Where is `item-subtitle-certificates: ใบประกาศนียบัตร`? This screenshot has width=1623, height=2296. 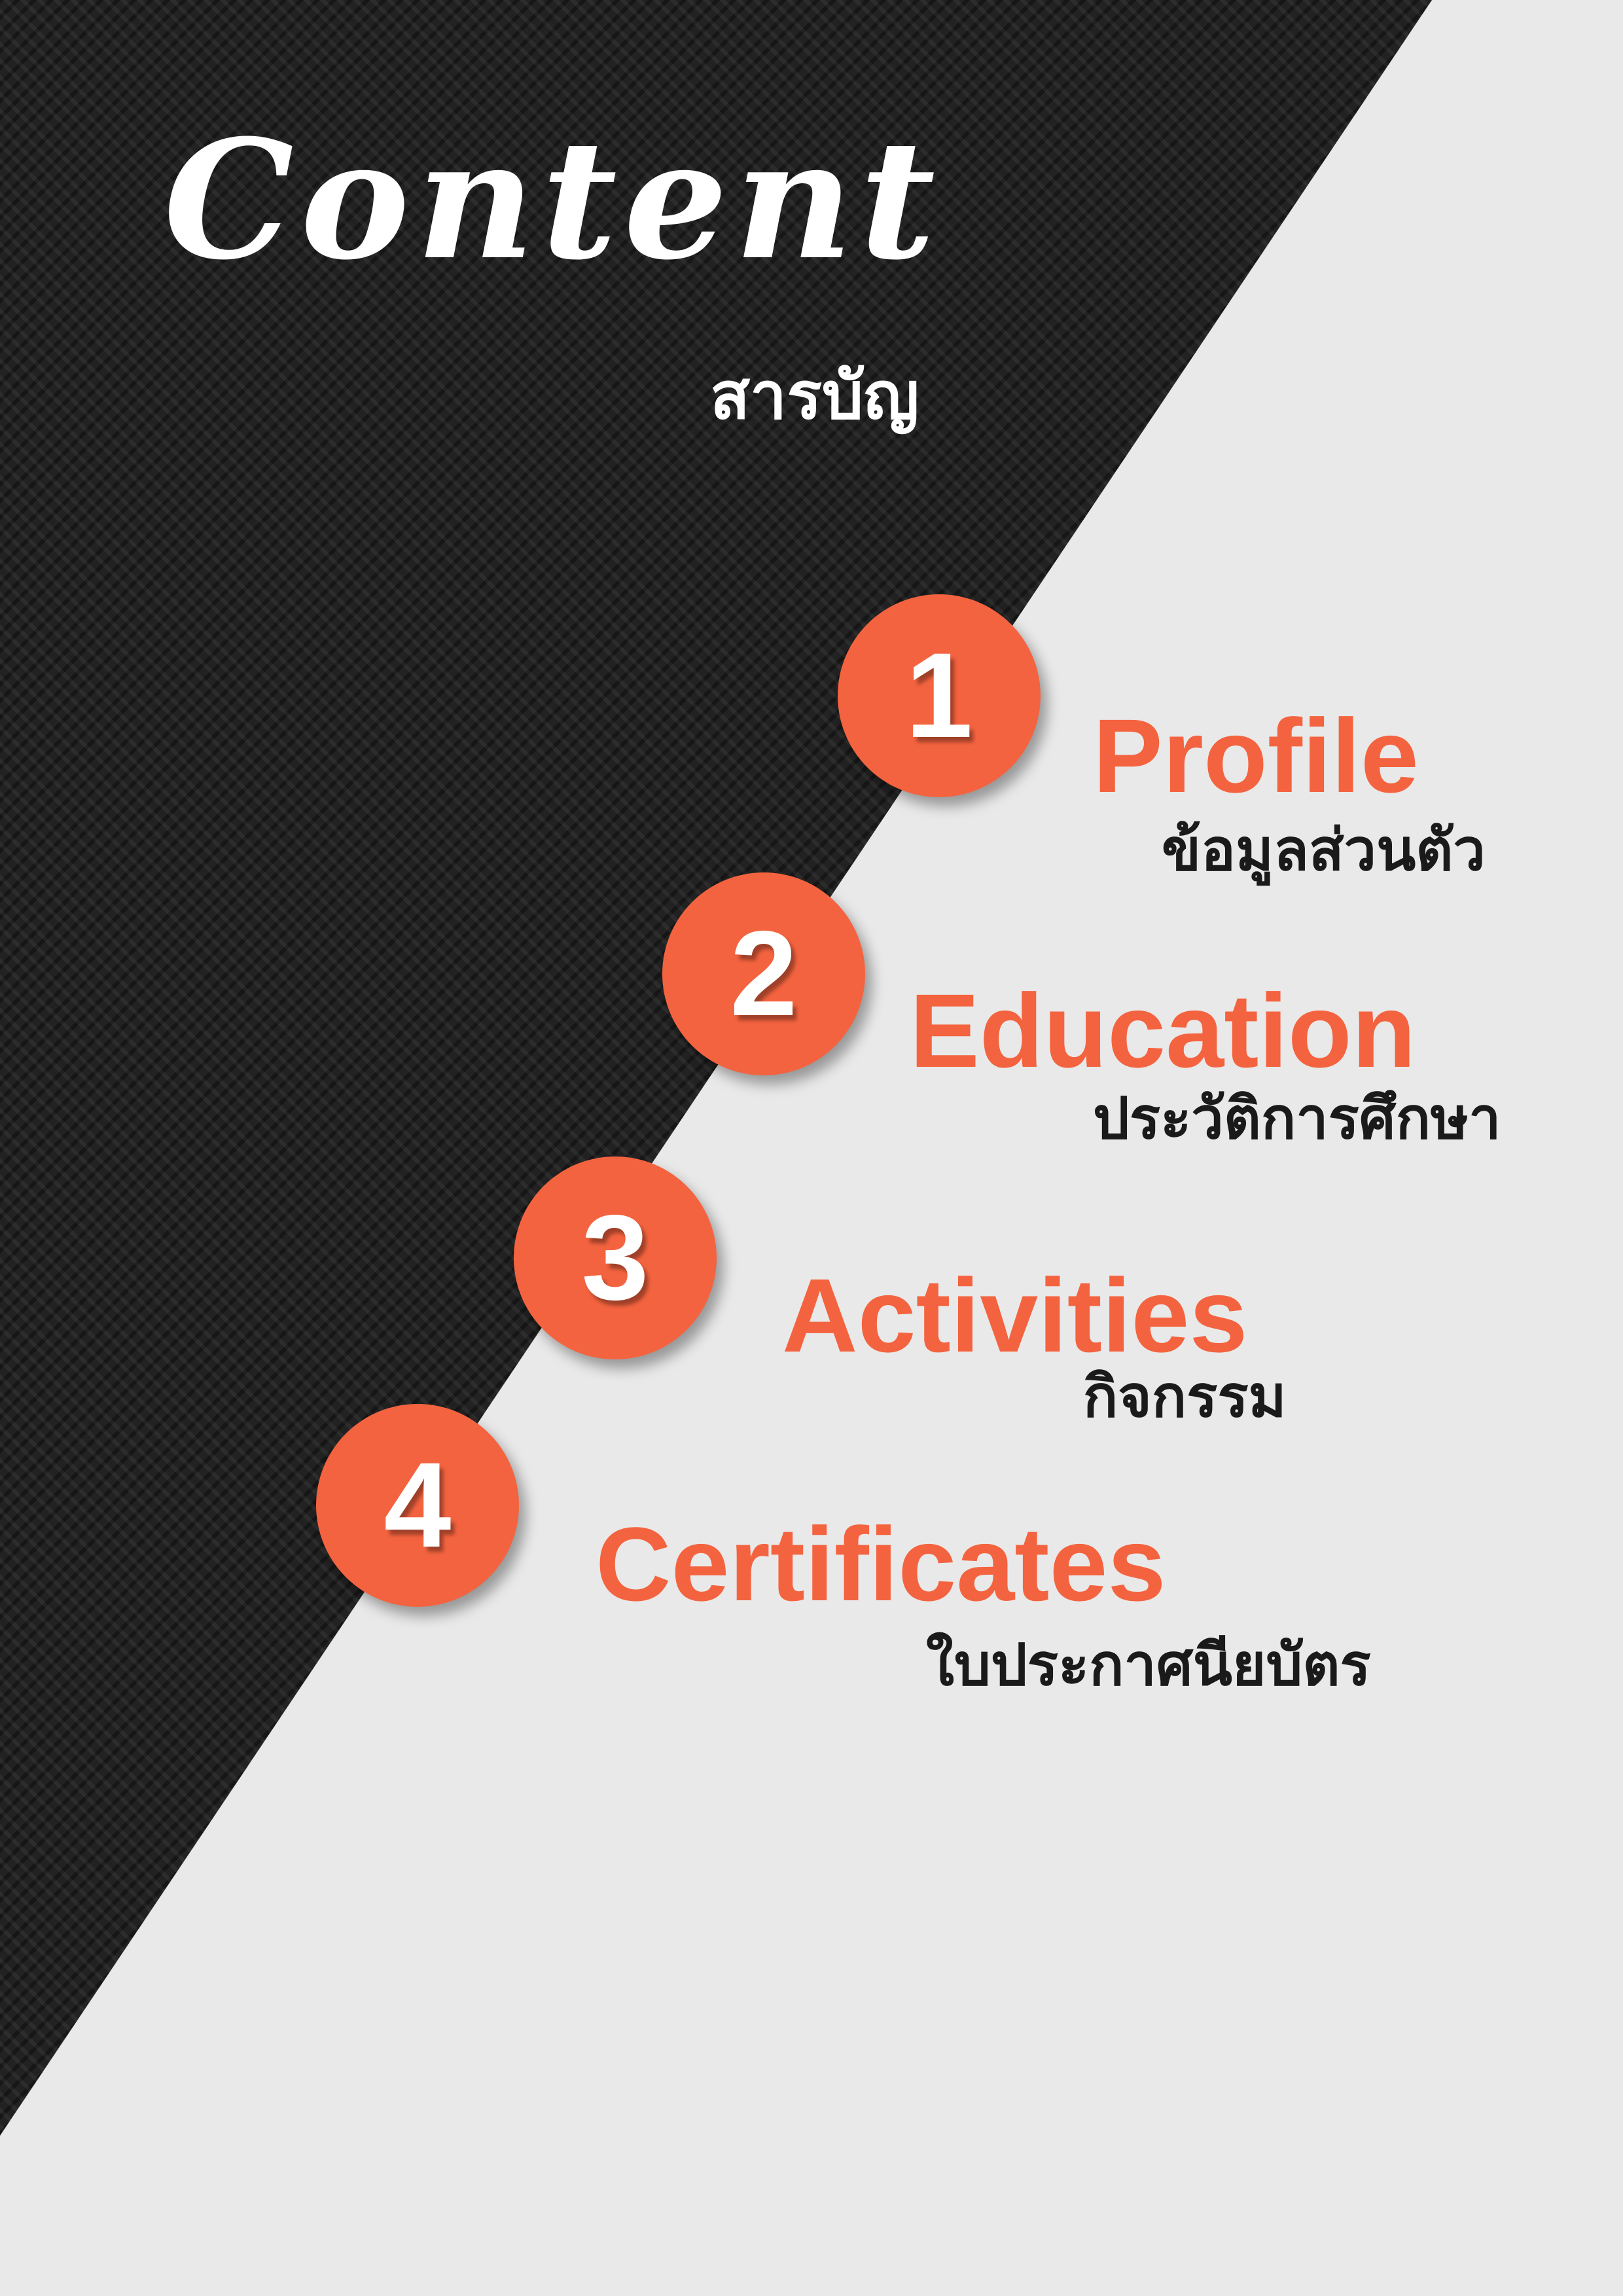 item-subtitle-certificates: ใบประกาศนียบัตร is located at coordinates (1148, 1664).